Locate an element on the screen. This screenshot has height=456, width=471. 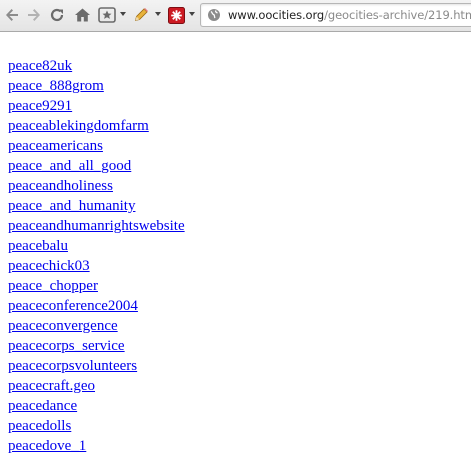
list-item: peace_and_humanity is located at coordinates (96, 206).